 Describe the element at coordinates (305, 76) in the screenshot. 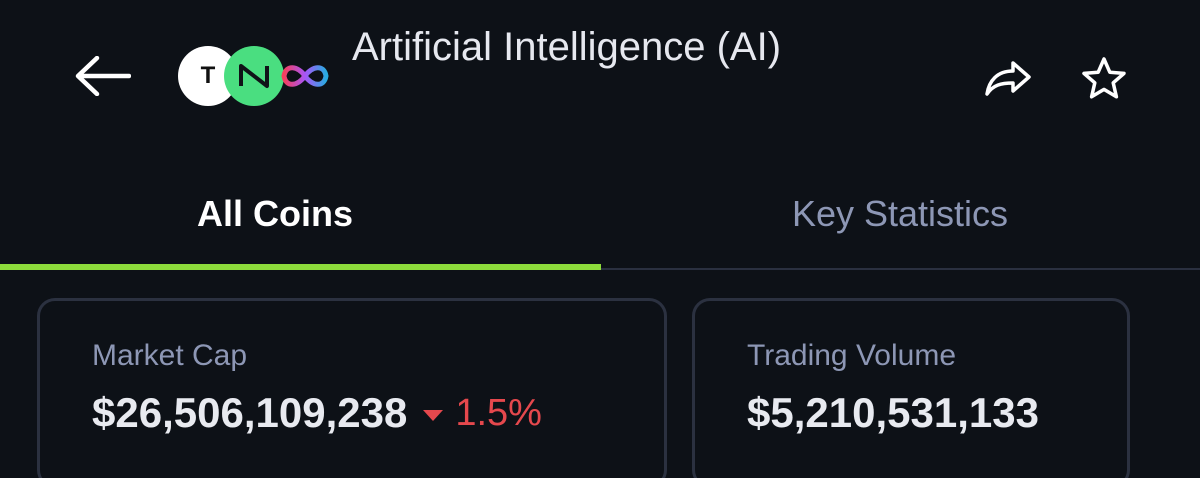

I see `infinity-logo` at that location.